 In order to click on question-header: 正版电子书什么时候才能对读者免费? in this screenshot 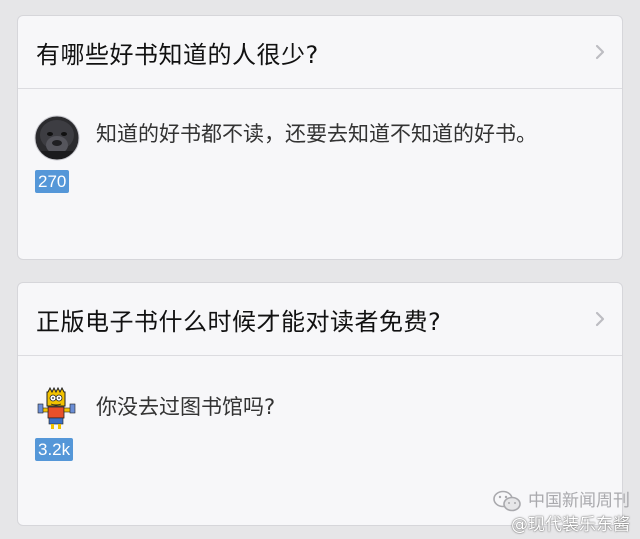, I will do `click(320, 319)`.